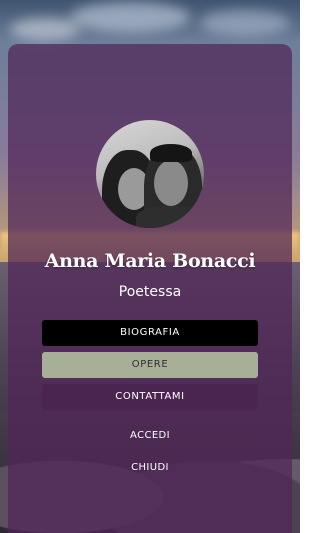  I want to click on accedi-link: ACCEDI, so click(150, 435).